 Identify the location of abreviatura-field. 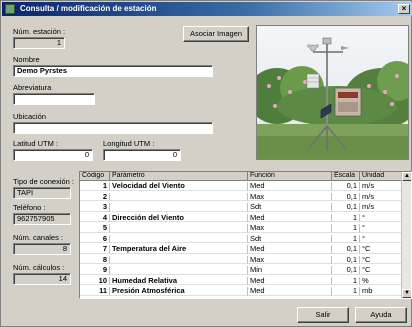
(54, 99).